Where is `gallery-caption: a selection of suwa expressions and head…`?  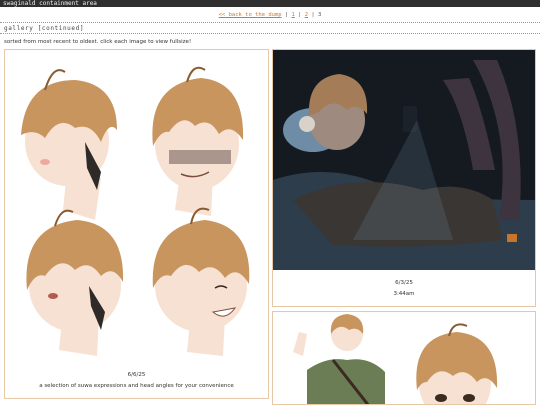
gallery-caption: a selection of suwa expressions and head… is located at coordinates (136, 386).